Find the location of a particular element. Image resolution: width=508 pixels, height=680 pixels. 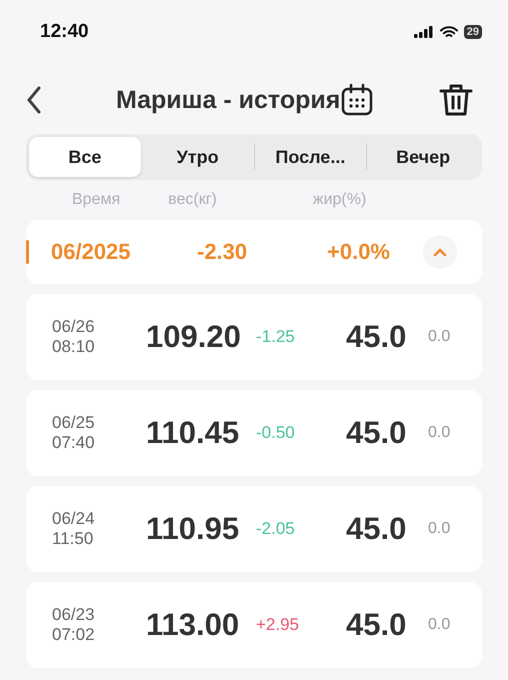

signal-icon is located at coordinates (424, 32).